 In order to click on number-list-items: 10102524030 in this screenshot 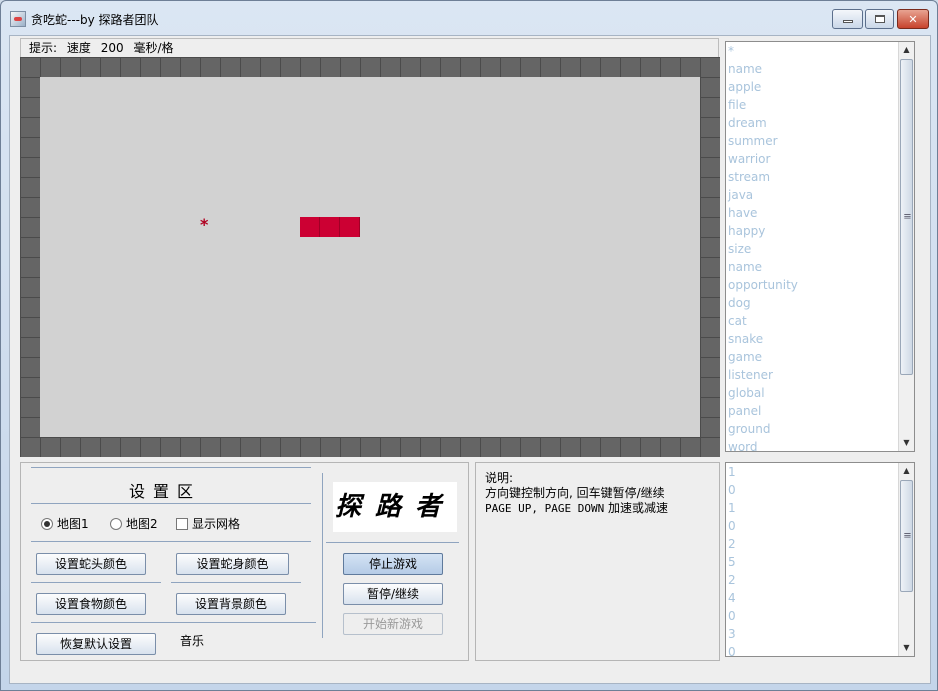, I will do `click(813, 559)`.